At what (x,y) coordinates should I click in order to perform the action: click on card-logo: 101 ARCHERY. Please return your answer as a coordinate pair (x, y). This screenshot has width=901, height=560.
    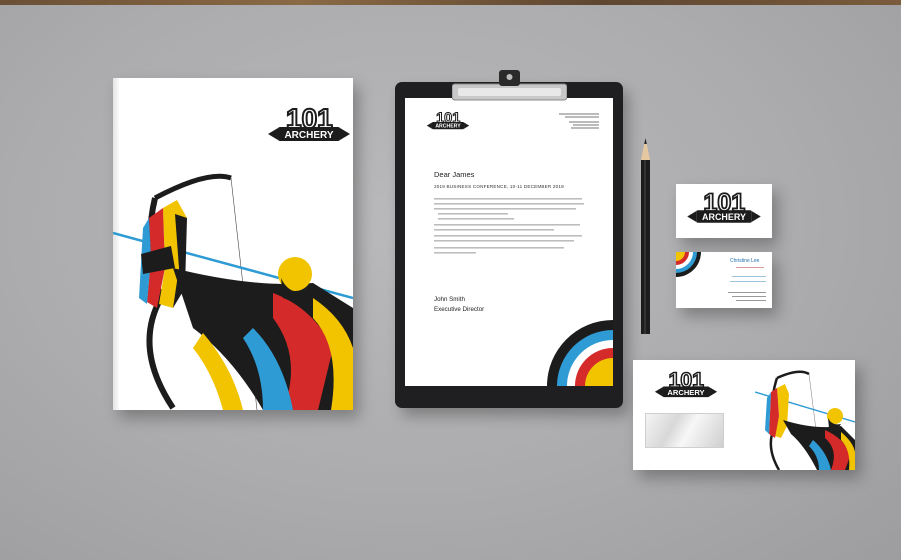
    Looking at the image, I should click on (724, 205).